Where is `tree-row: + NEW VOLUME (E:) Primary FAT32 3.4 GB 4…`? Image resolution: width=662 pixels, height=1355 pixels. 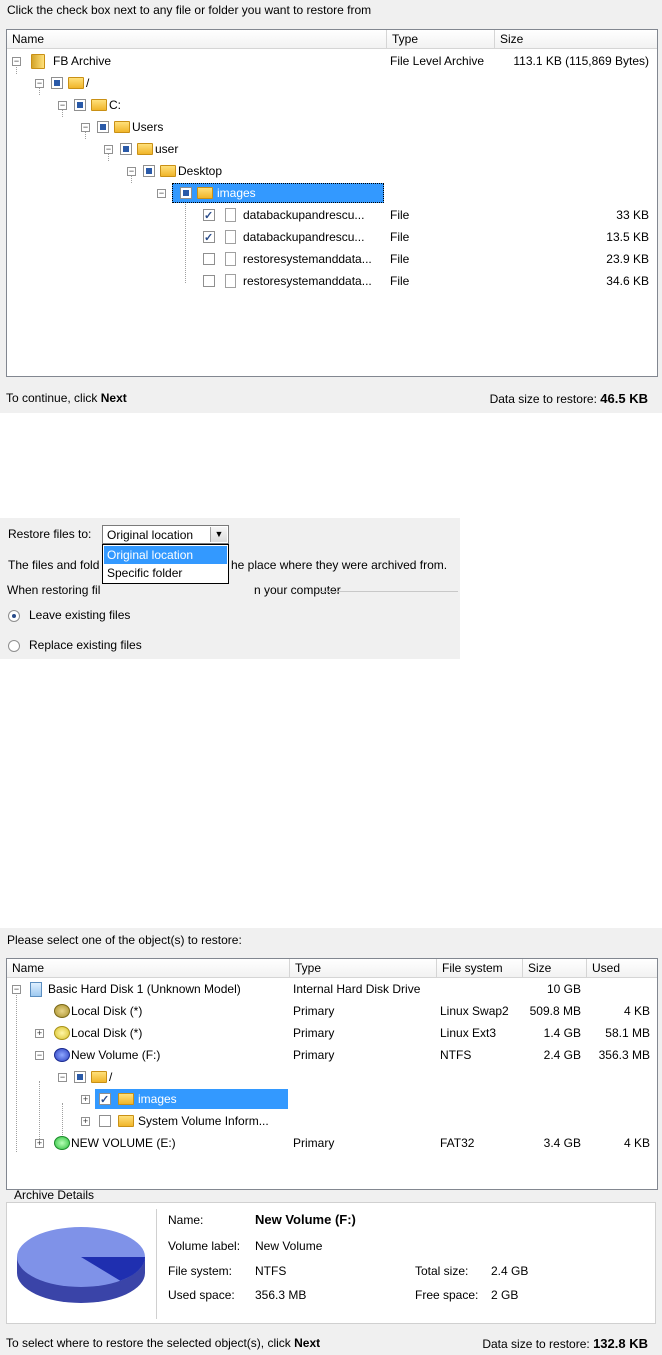
tree-row: + NEW VOLUME (E:) Primary FAT32 3.4 GB 4… is located at coordinates (331, 1143).